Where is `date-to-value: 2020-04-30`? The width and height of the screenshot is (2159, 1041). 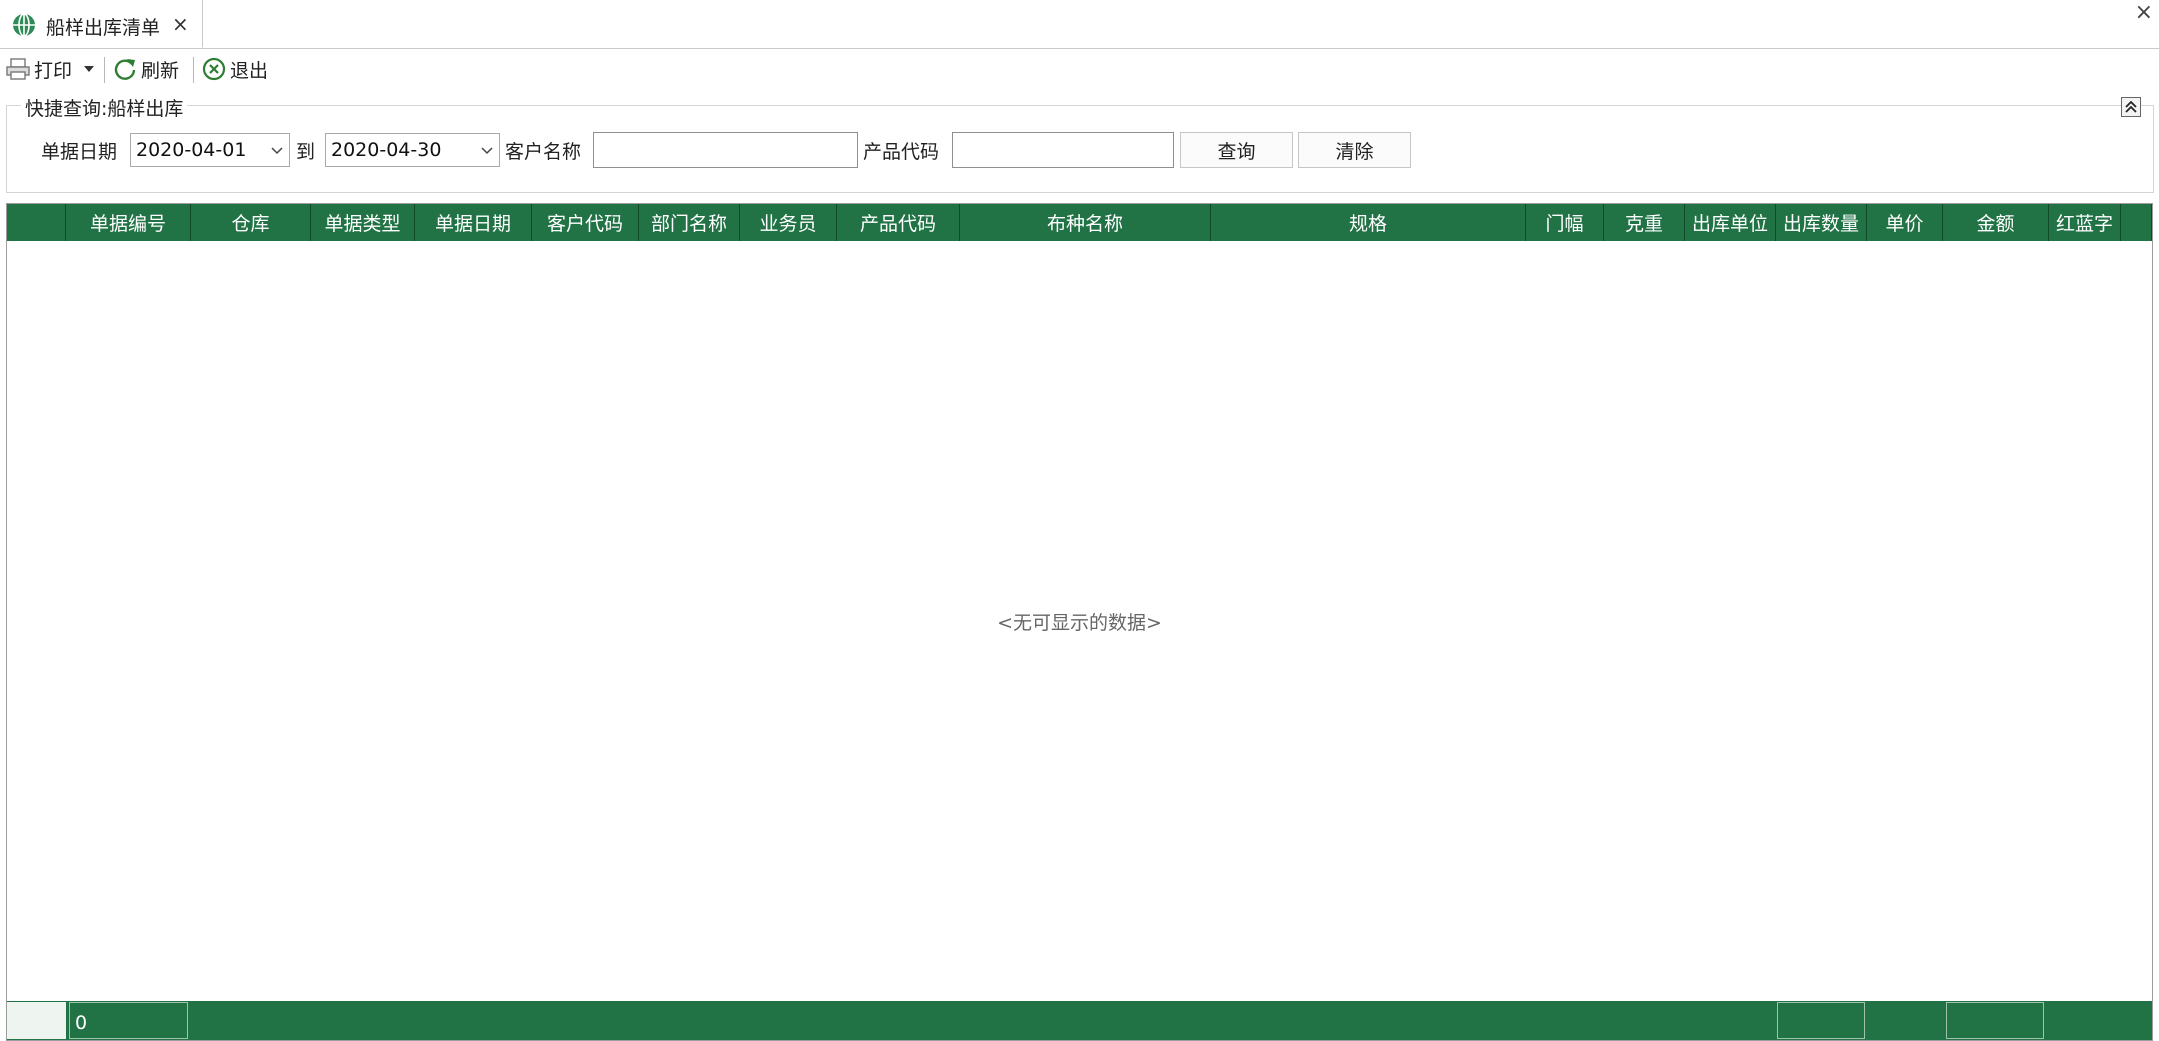
date-to-value: 2020-04-30 is located at coordinates (386, 150).